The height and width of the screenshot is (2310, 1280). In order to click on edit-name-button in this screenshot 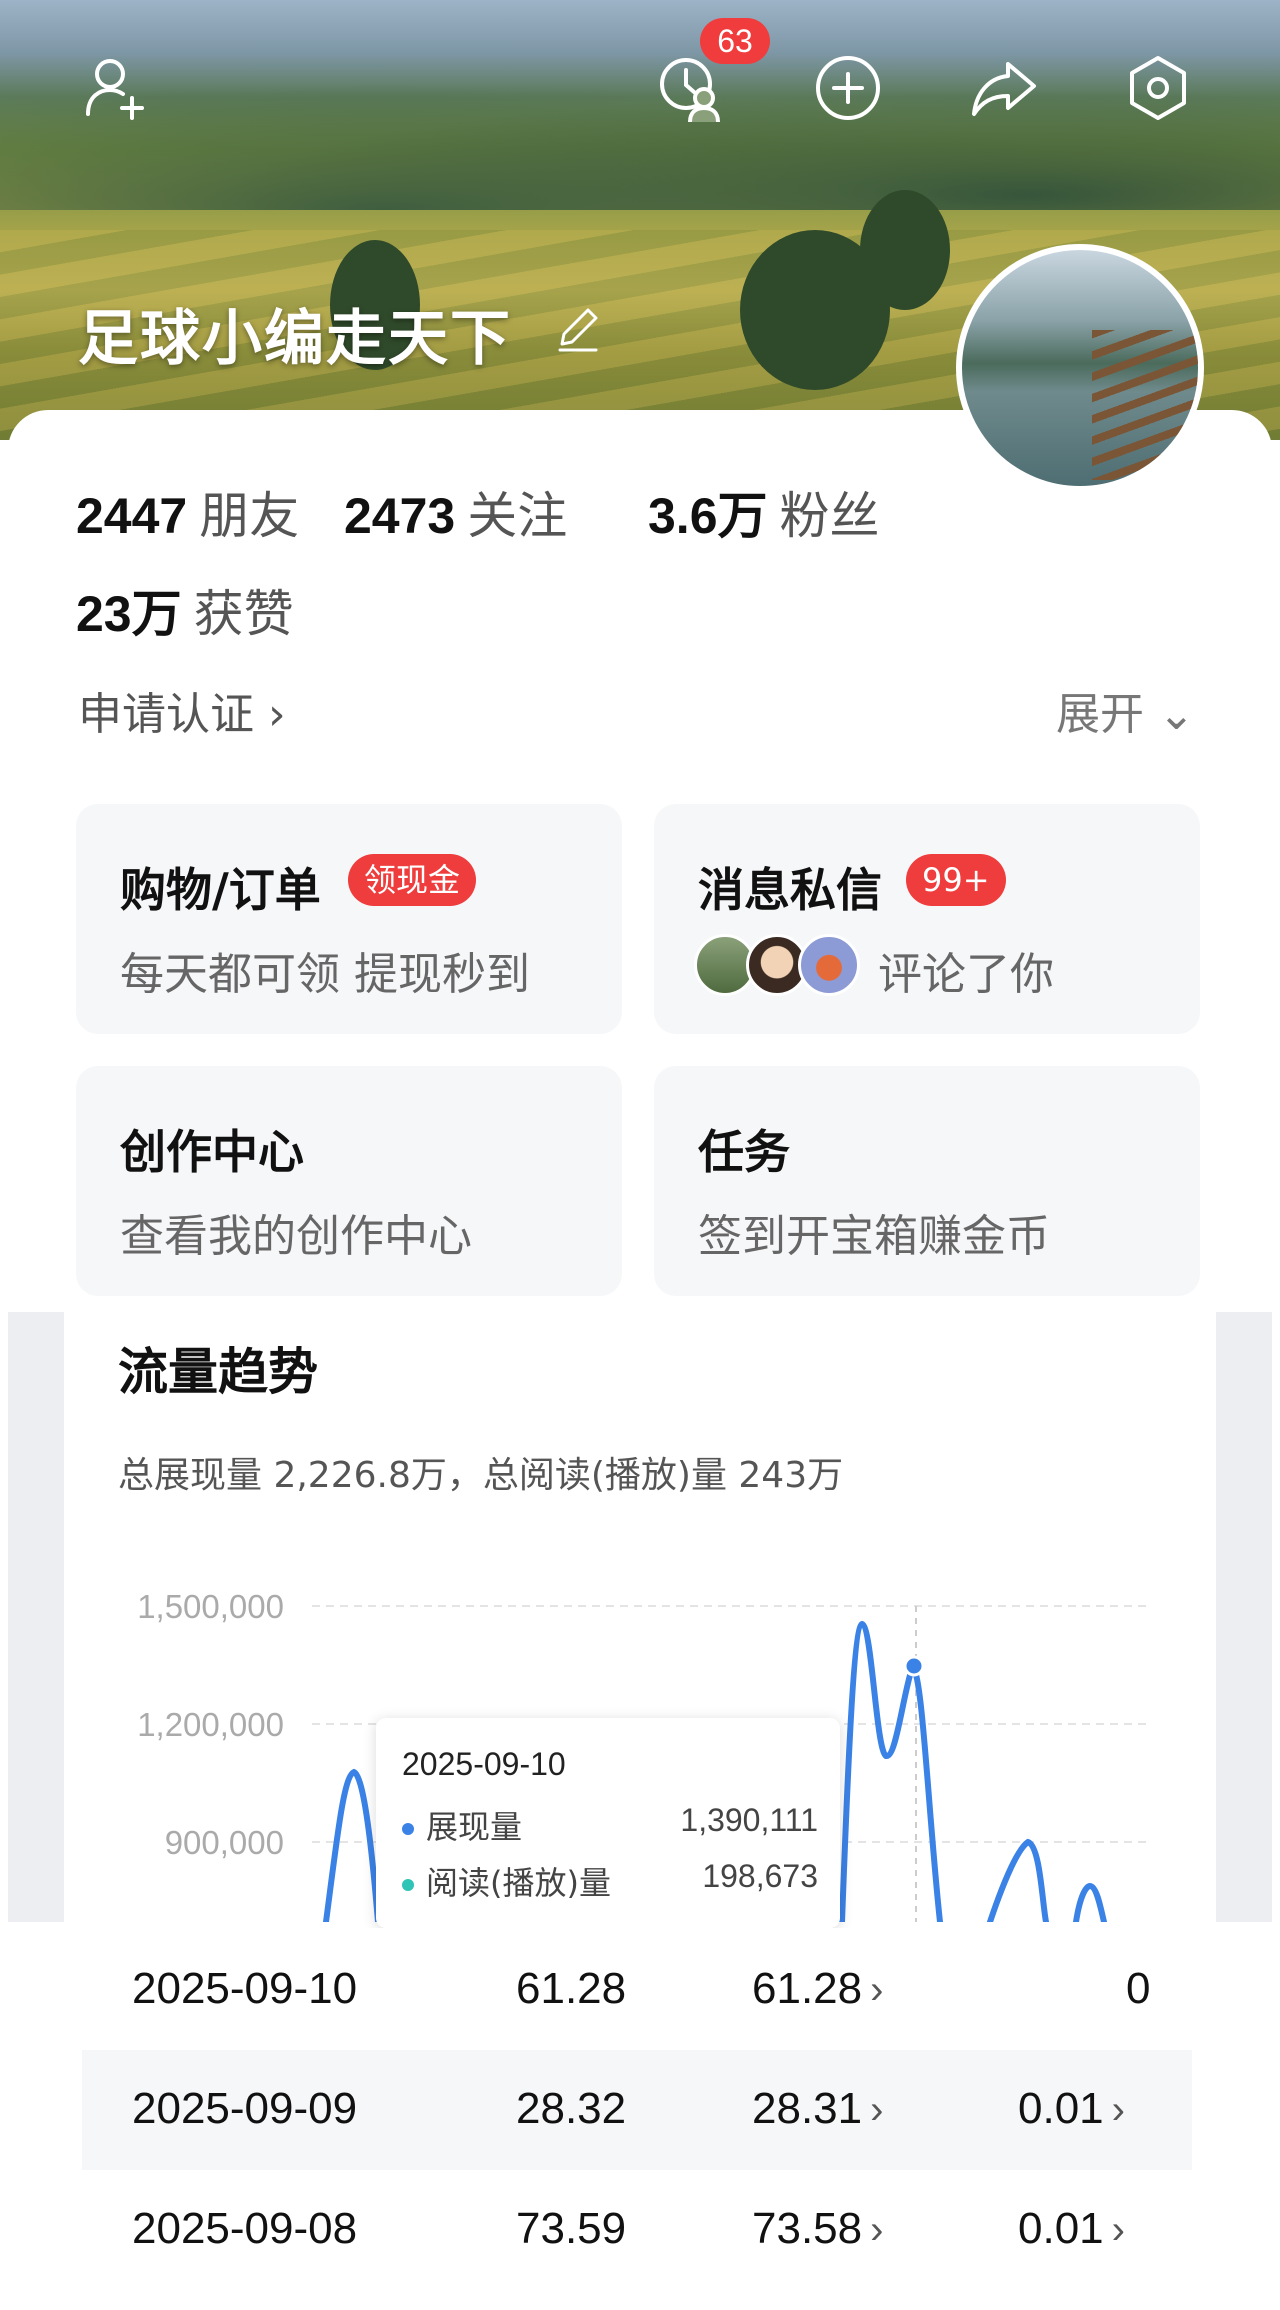, I will do `click(578, 328)`.